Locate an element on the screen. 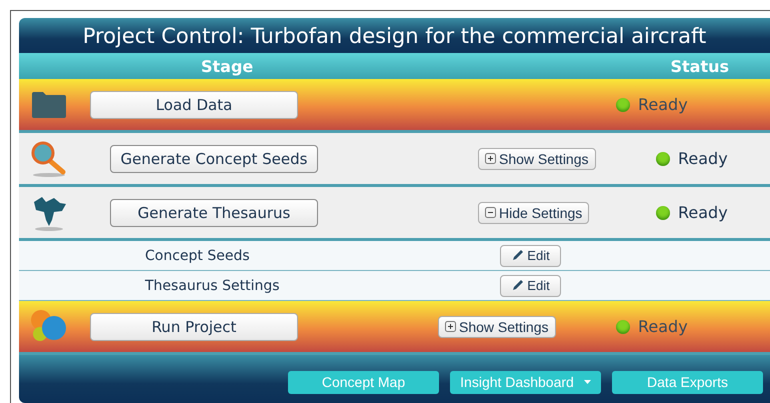 This screenshot has width=770, height=403. stage-button: Generate Thesaurus is located at coordinates (214, 212).